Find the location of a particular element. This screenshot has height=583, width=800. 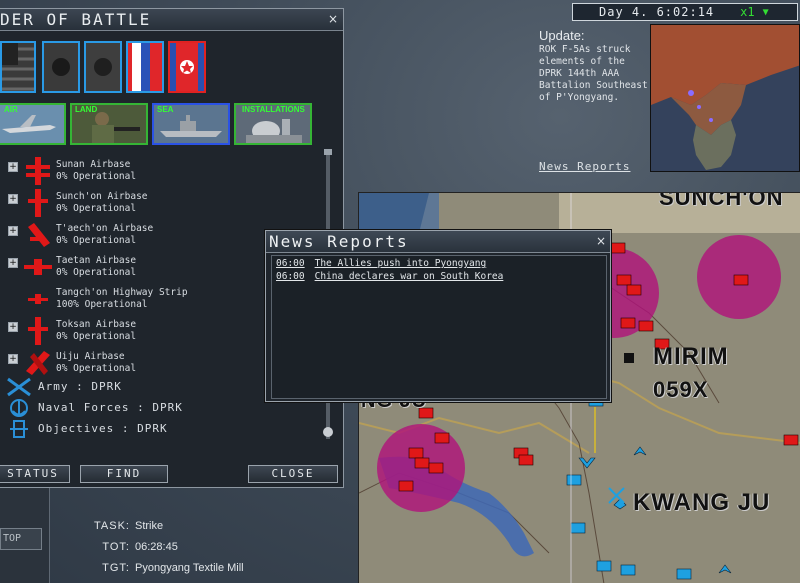

close-button: CLOSE is located at coordinates (293, 474).